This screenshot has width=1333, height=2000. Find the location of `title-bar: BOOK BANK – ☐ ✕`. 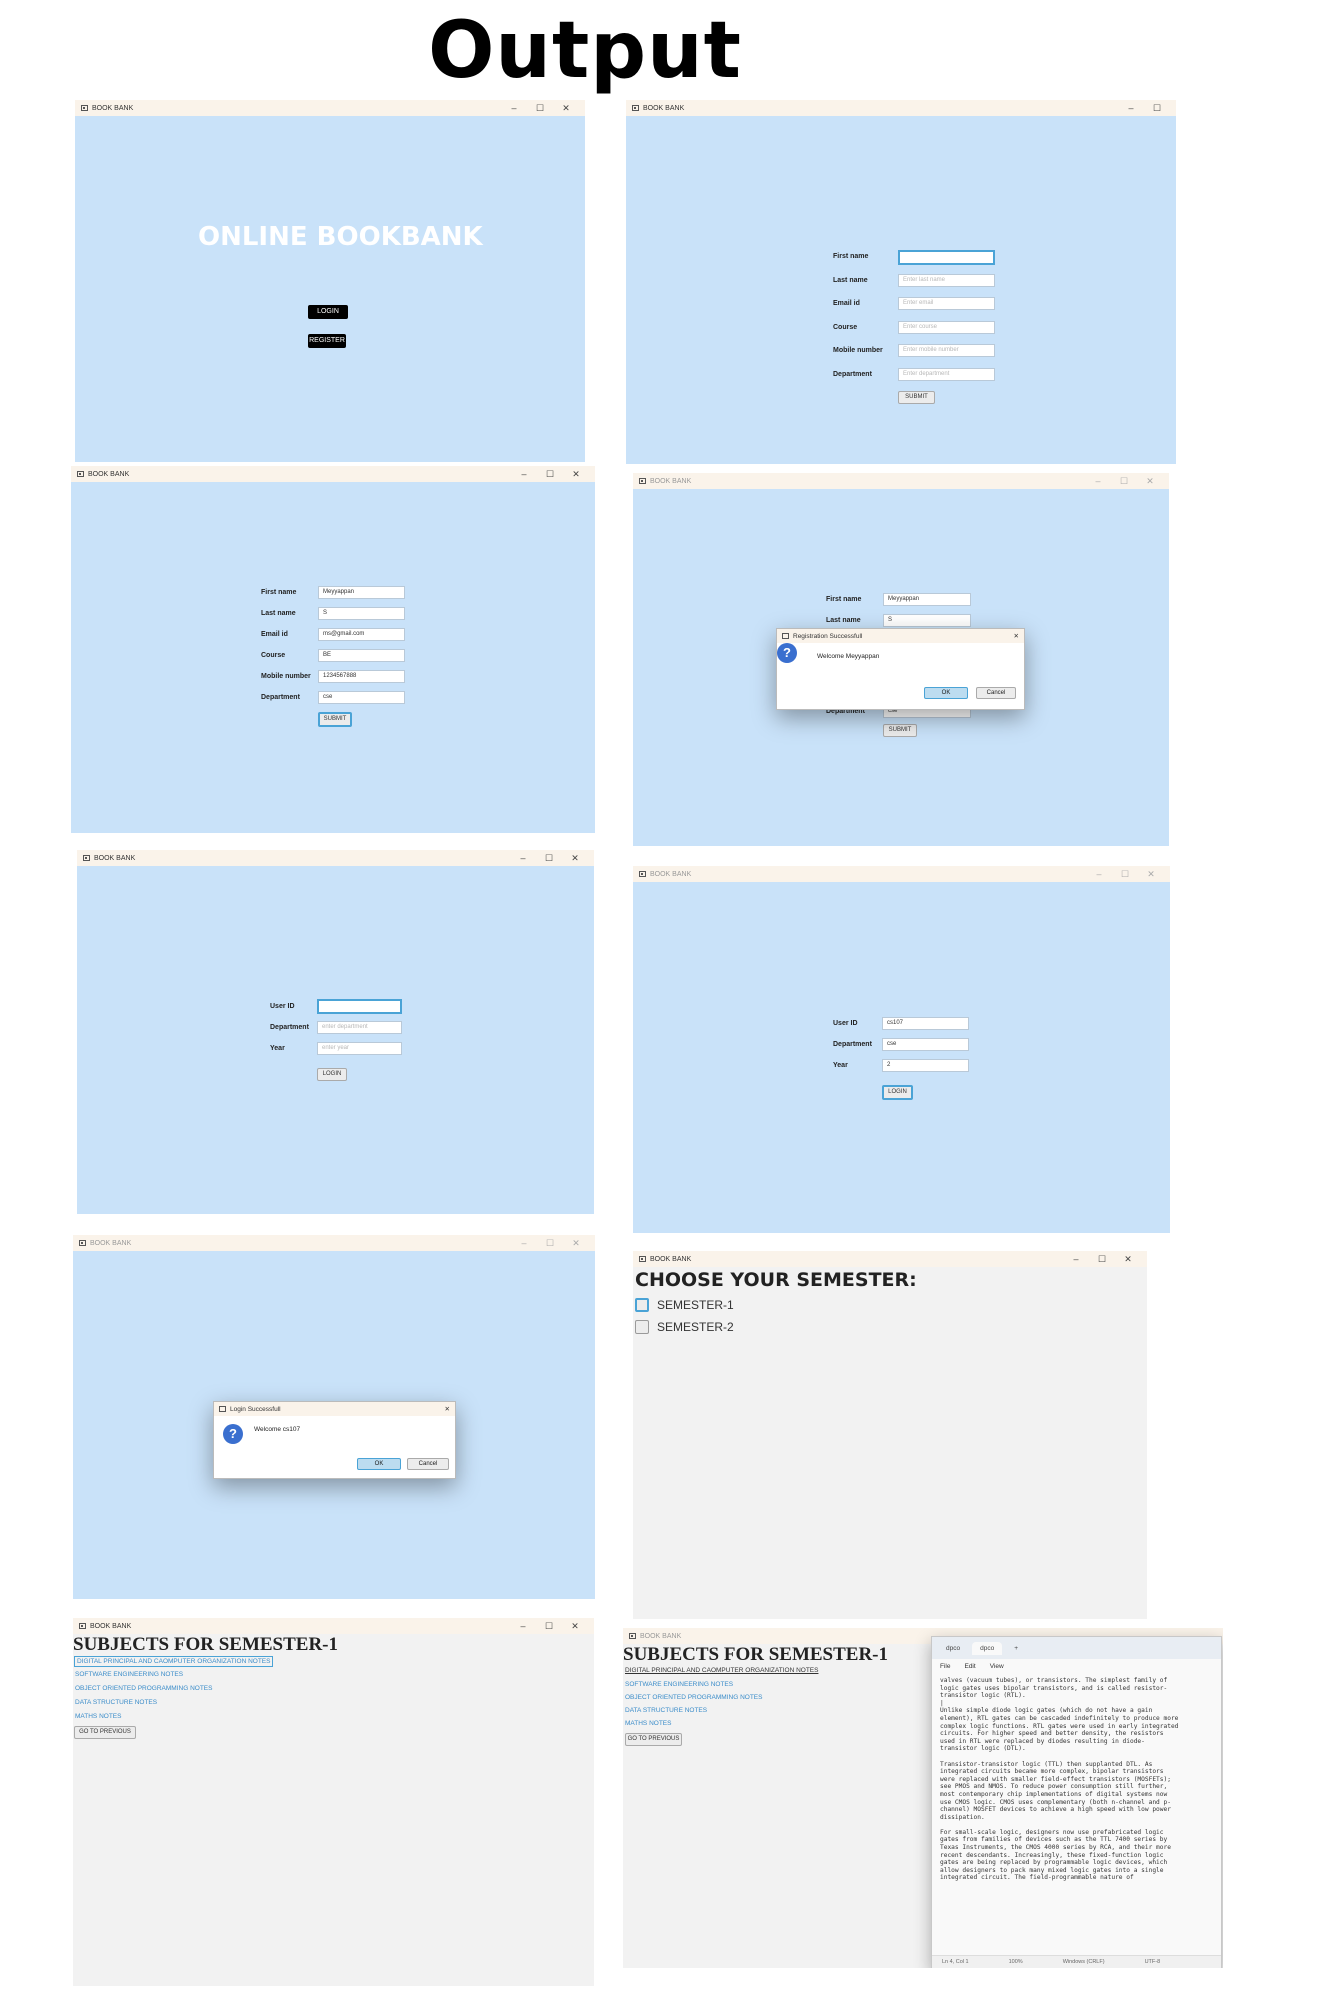

title-bar: BOOK BANK – ☐ ✕ is located at coordinates (901, 481).